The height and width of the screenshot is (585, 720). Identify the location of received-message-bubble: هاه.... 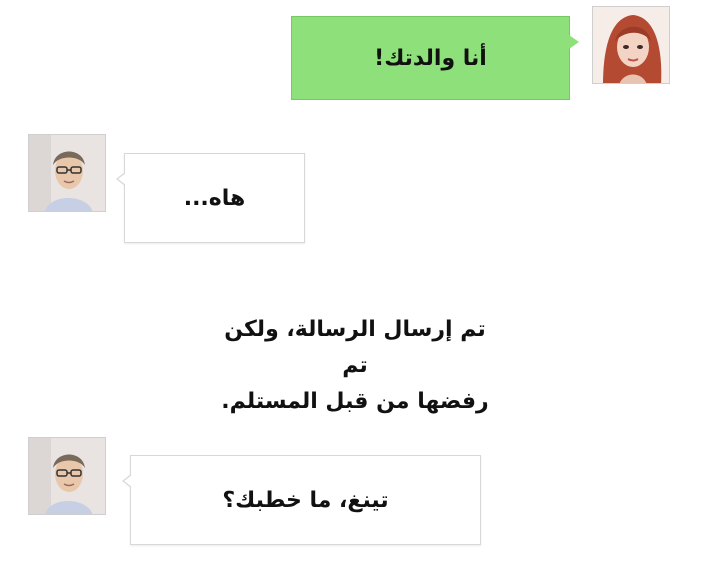
(210, 198).